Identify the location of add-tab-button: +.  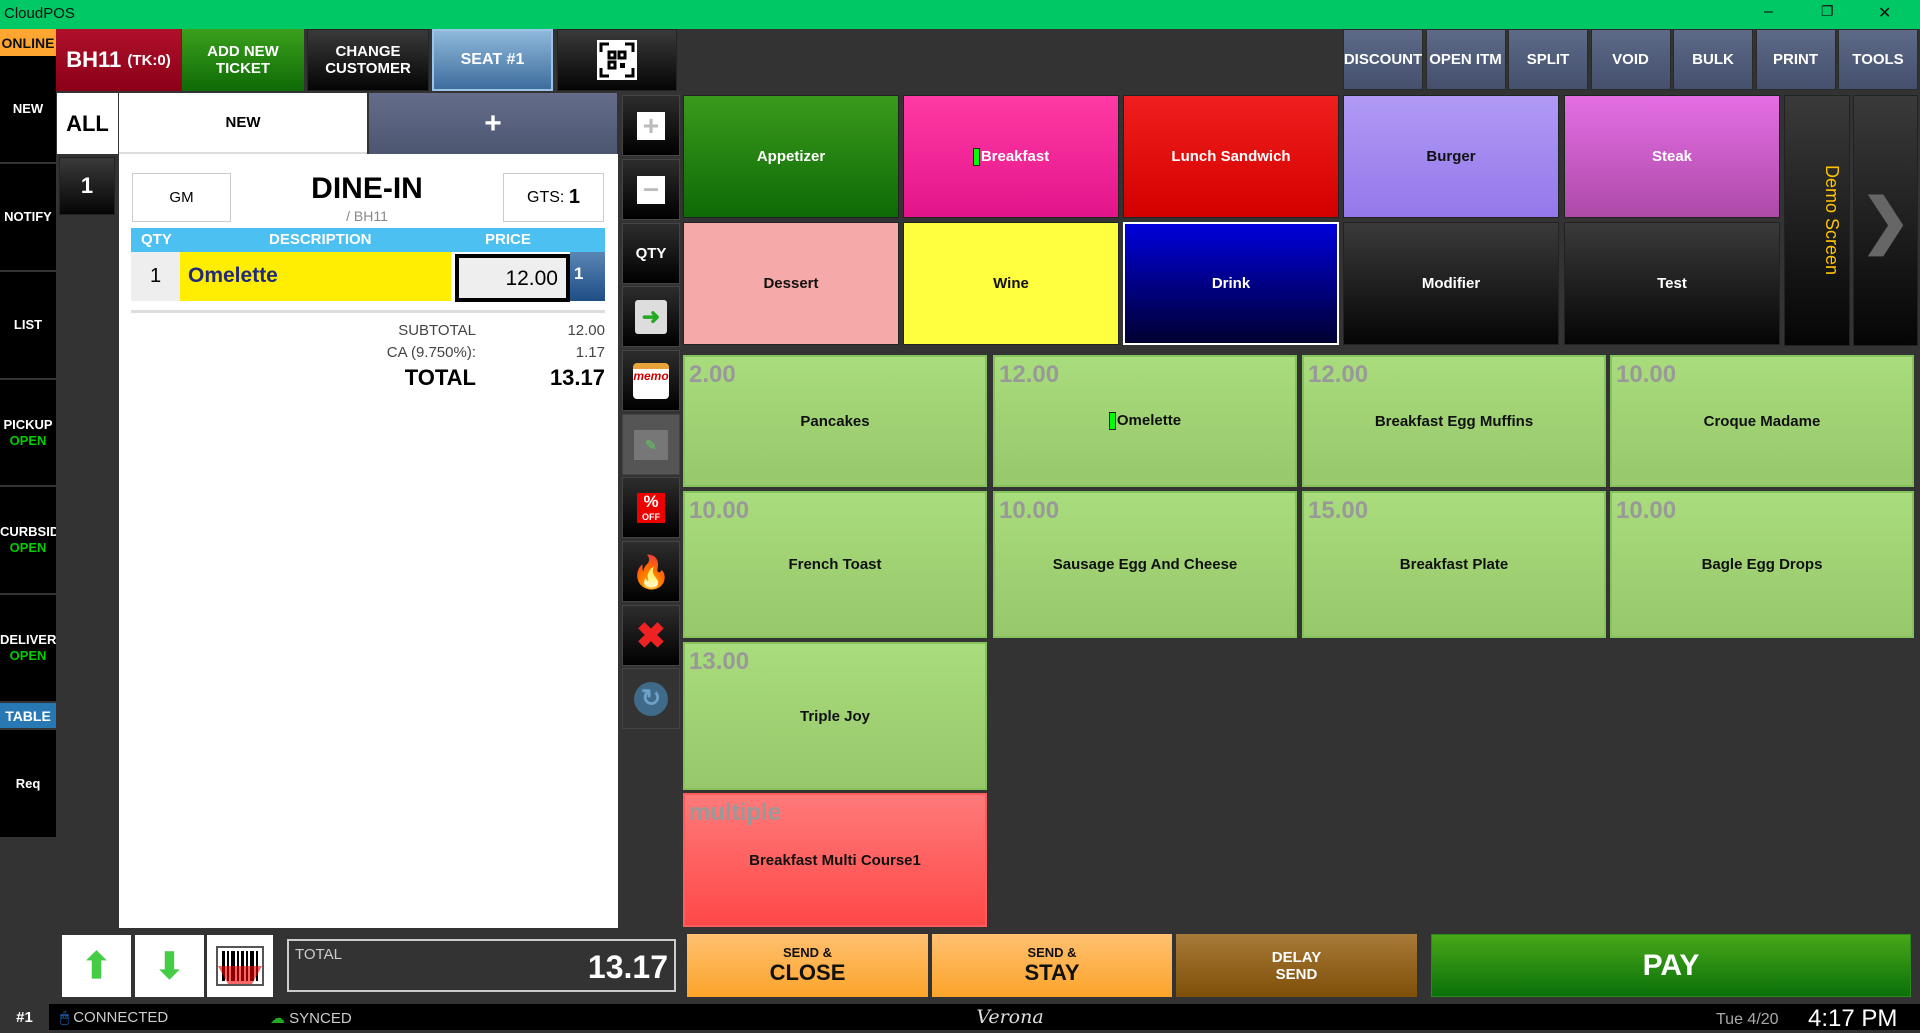
(493, 123).